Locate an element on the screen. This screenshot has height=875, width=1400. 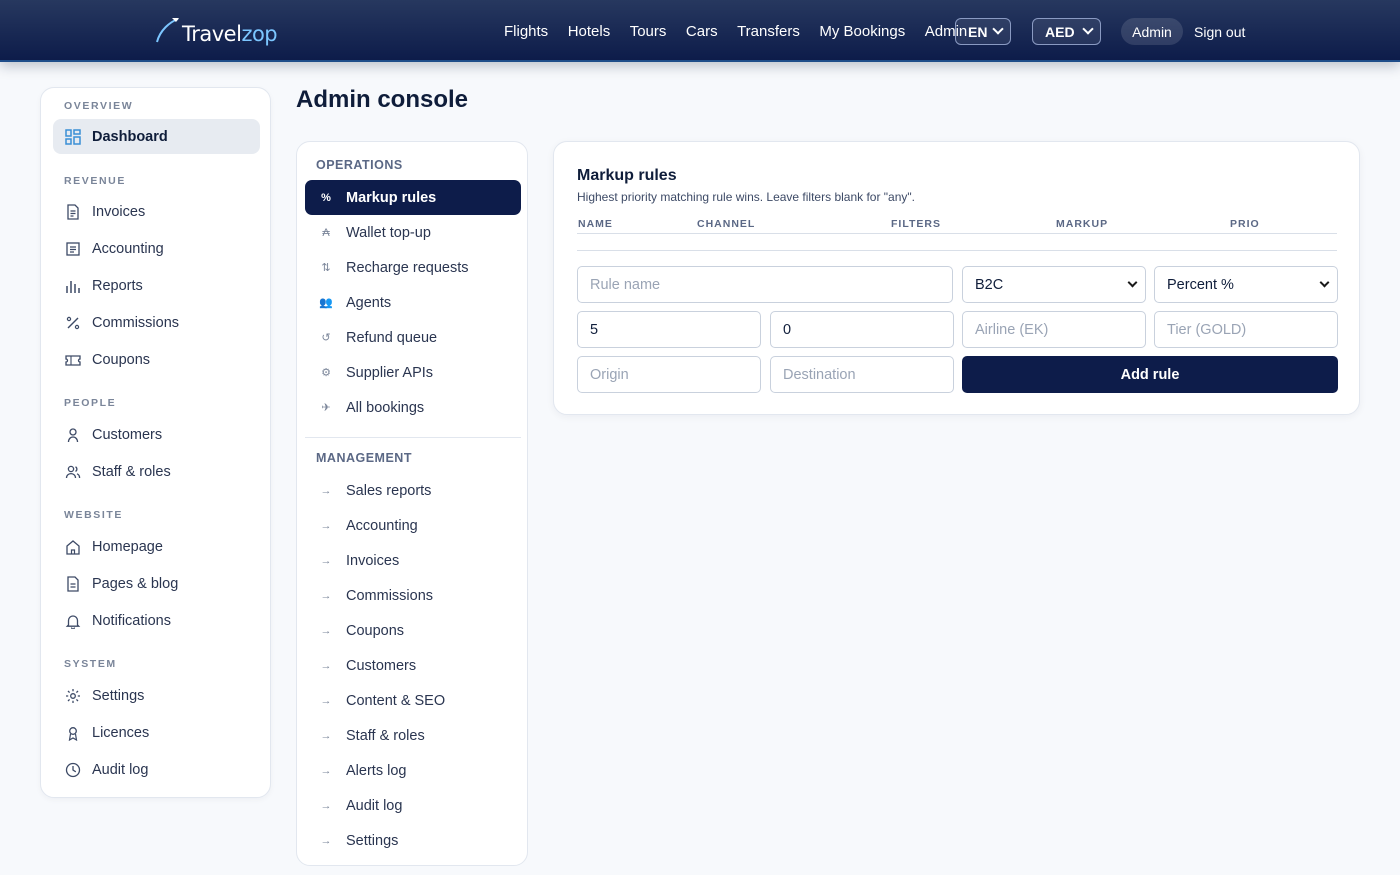
destination-input: Destination is located at coordinates (862, 374).